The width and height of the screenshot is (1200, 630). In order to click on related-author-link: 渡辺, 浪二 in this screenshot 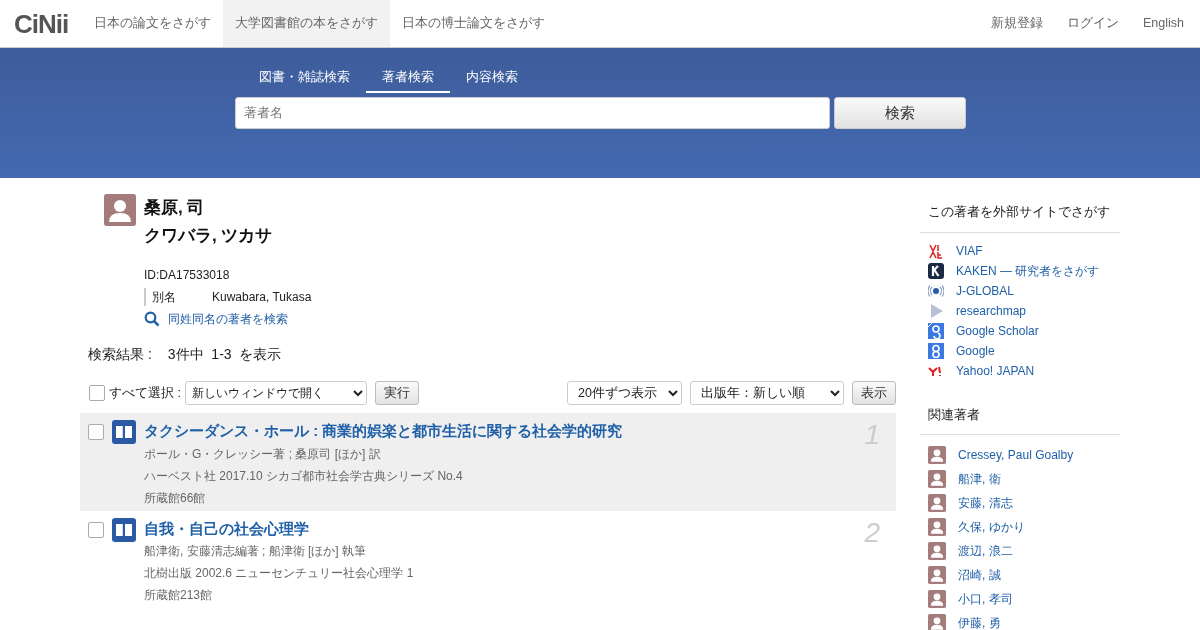, I will do `click(985, 551)`.